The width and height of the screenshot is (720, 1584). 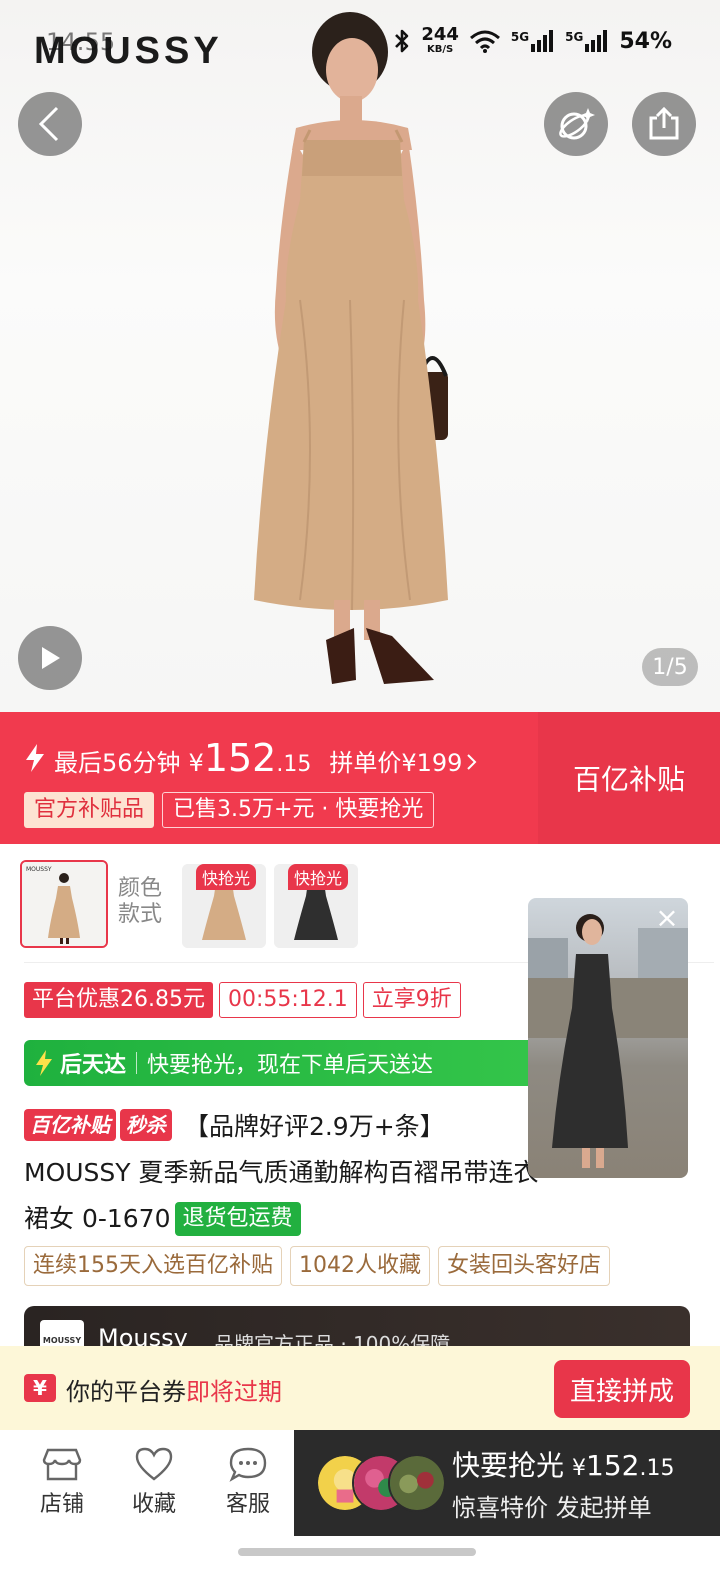 What do you see at coordinates (93, 1065) in the screenshot?
I see `delivery-label: 后天达` at bounding box center [93, 1065].